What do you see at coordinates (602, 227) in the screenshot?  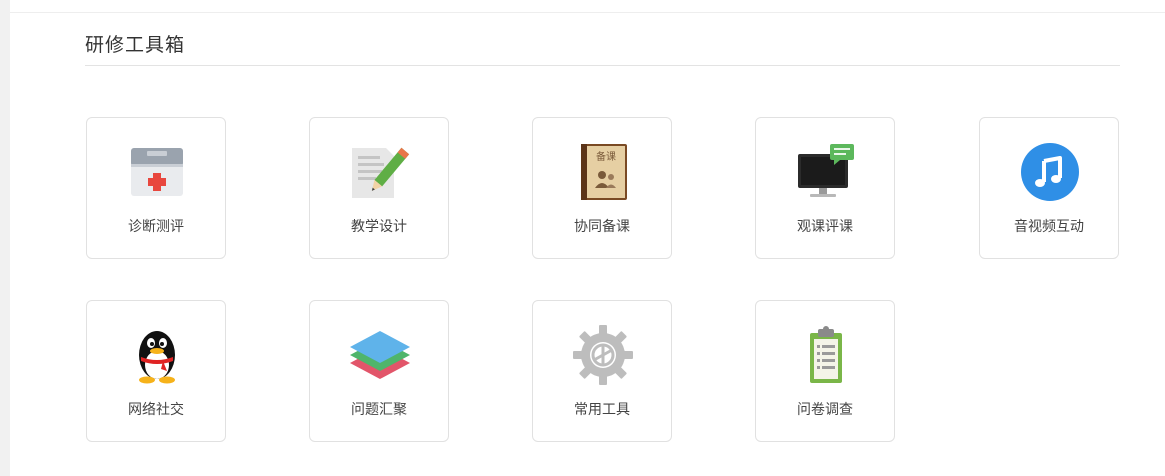 I see `tool-label: 协同备课` at bounding box center [602, 227].